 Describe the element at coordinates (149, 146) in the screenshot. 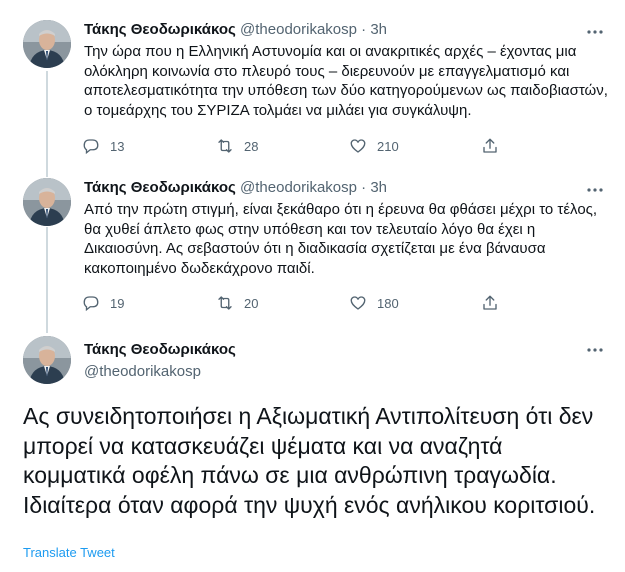

I see `reply-button: 13` at that location.